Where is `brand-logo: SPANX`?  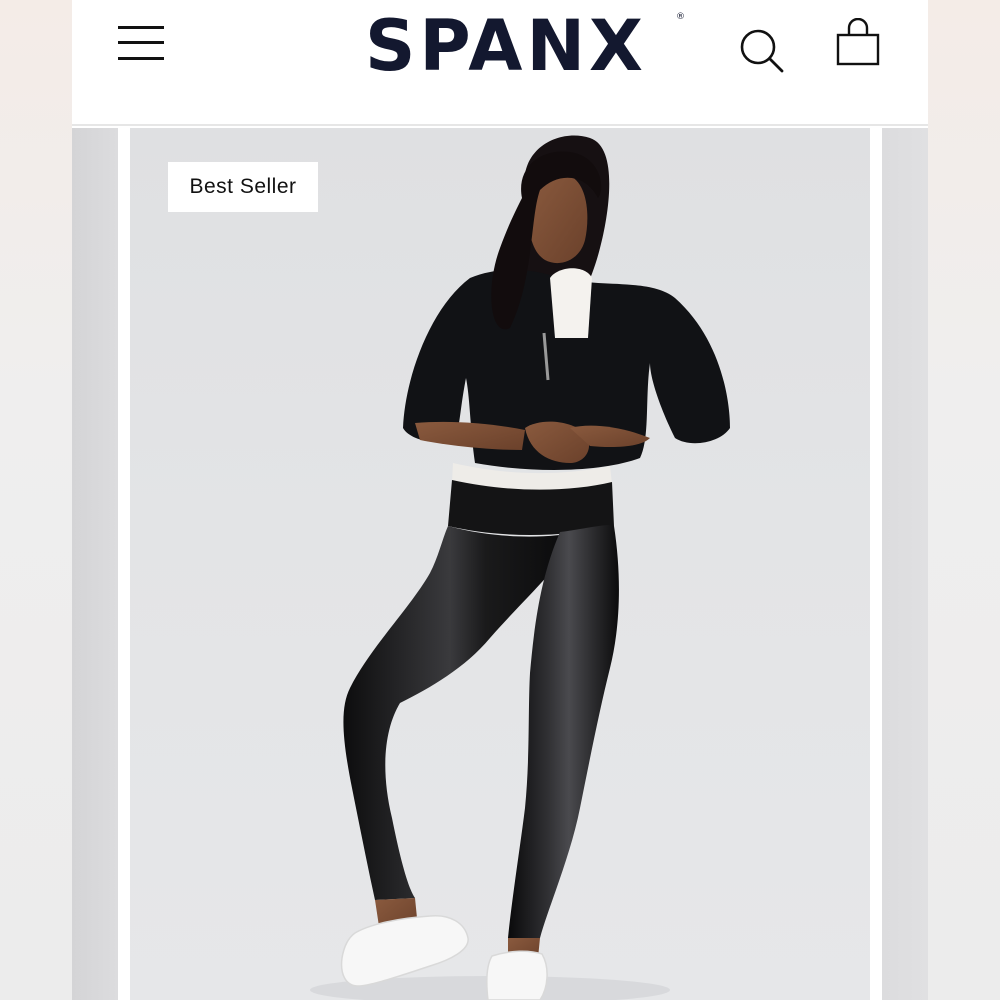 brand-logo: SPANX is located at coordinates (506, 48).